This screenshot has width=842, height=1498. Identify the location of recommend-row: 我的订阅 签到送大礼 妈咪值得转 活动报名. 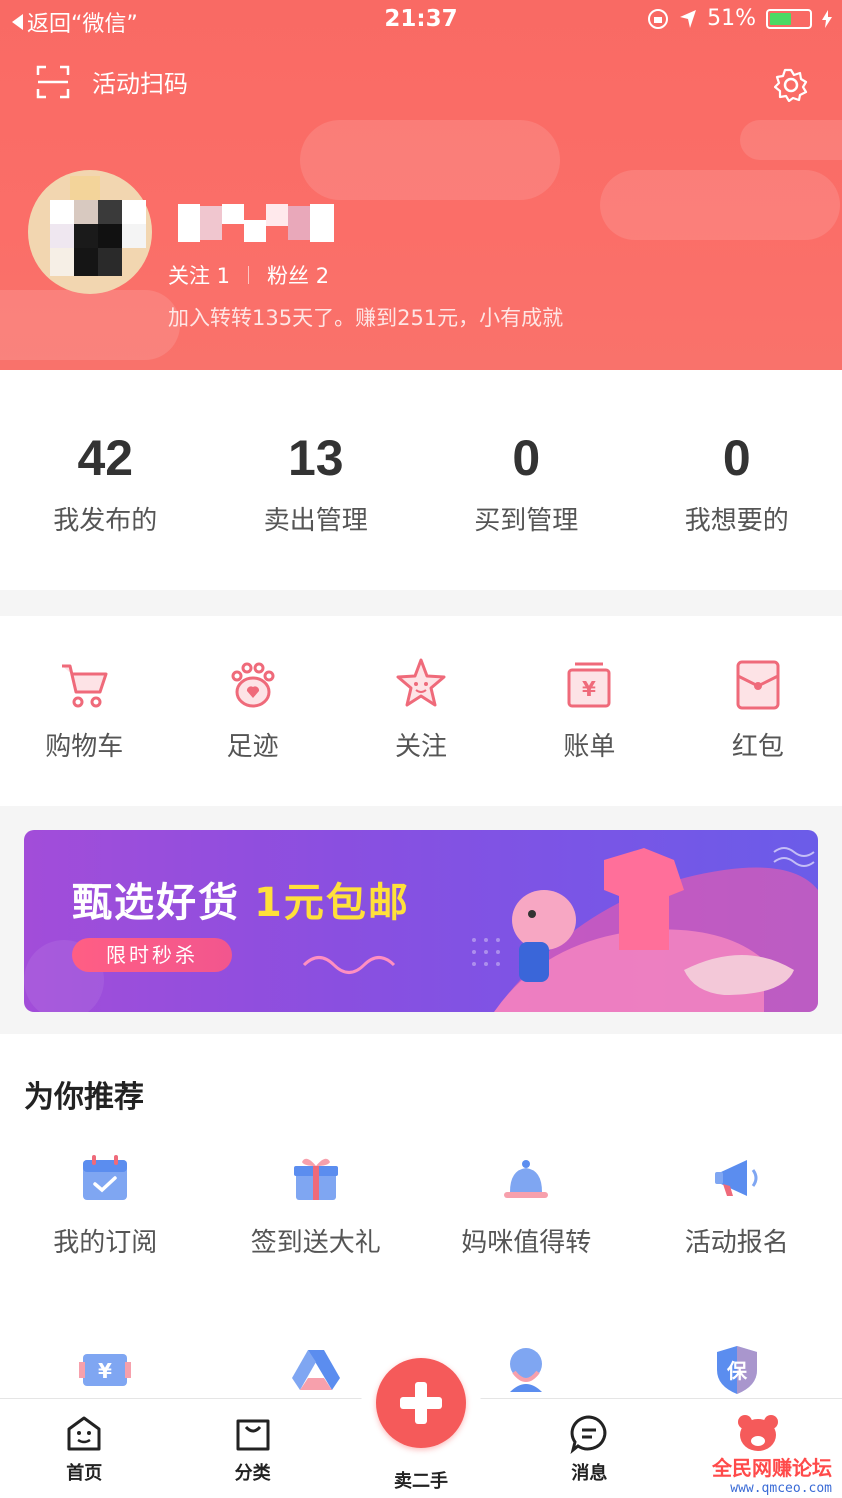
(421, 1205).